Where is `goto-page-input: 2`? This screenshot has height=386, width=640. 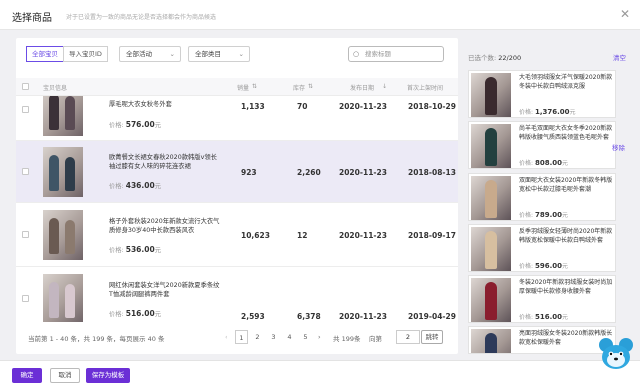 goto-page-input: 2 is located at coordinates (408, 337).